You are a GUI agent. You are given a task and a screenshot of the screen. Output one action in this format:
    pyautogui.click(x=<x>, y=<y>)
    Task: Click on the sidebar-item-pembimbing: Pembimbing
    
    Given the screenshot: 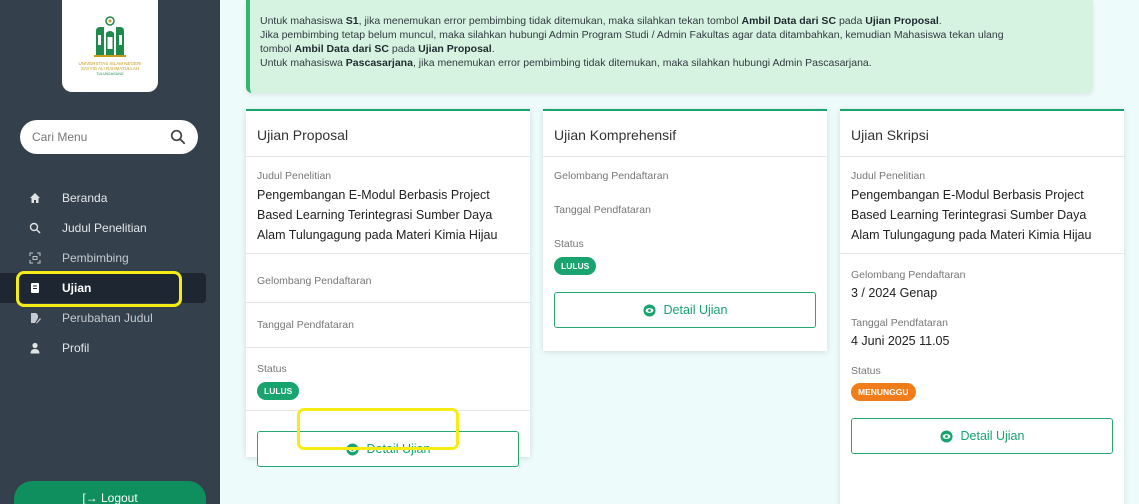 What is the action you would take?
    pyautogui.click(x=110, y=258)
    